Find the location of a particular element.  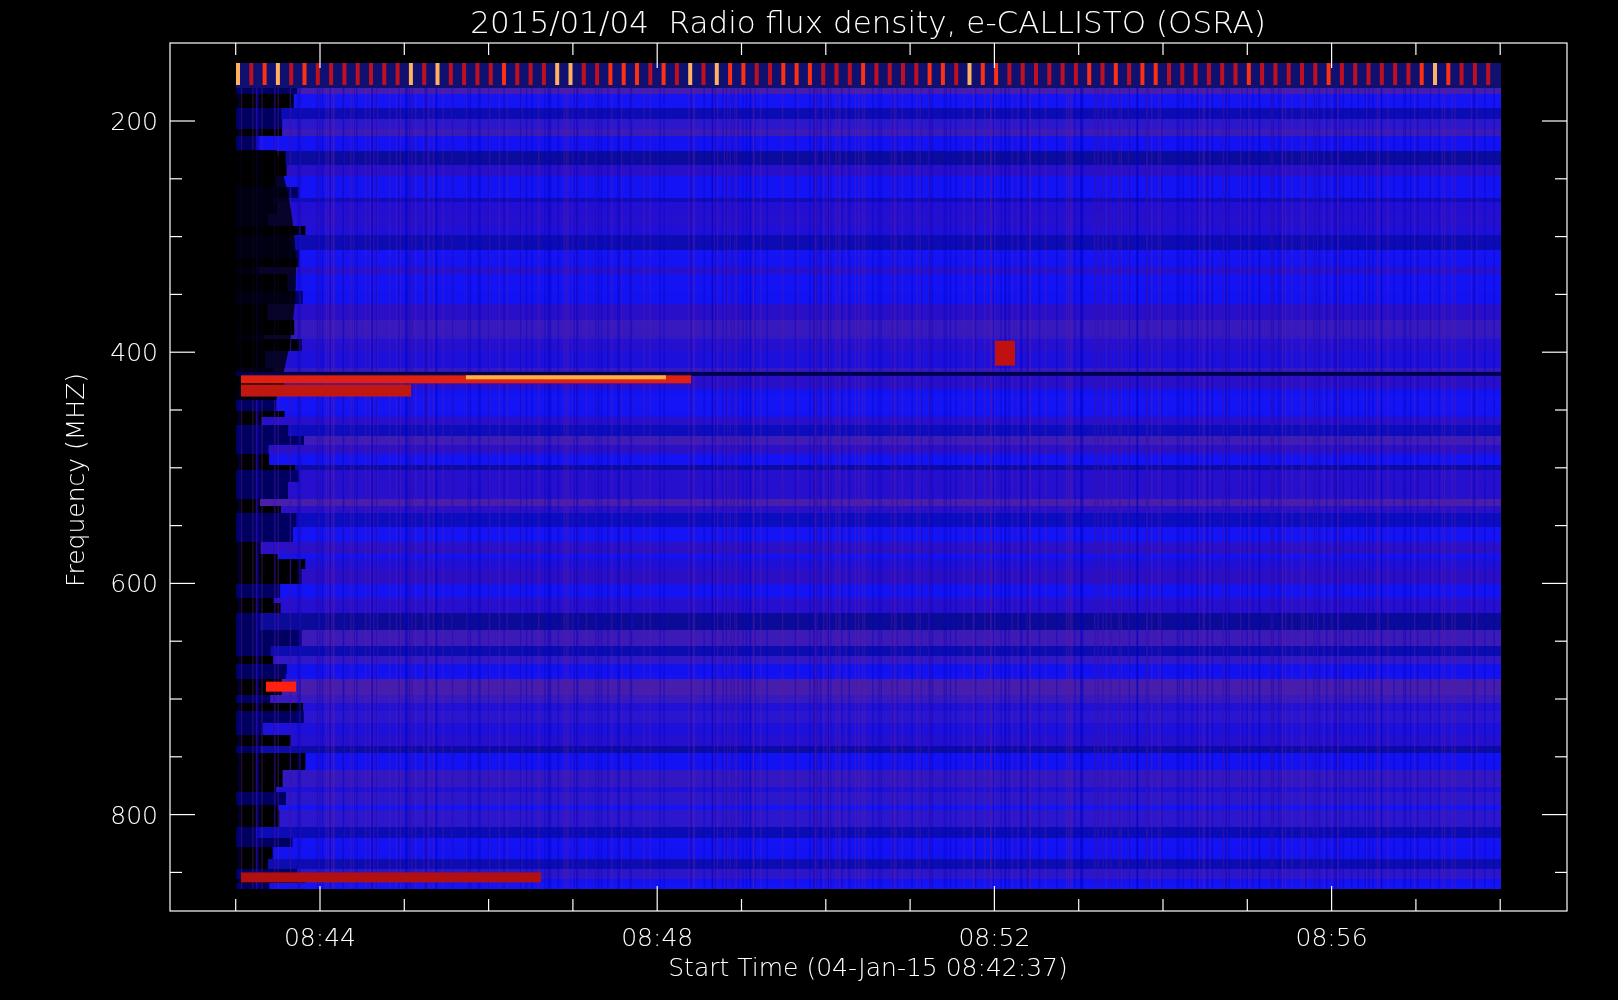

y-axis-label: Frequency (MHZ) is located at coordinates (75, 480).